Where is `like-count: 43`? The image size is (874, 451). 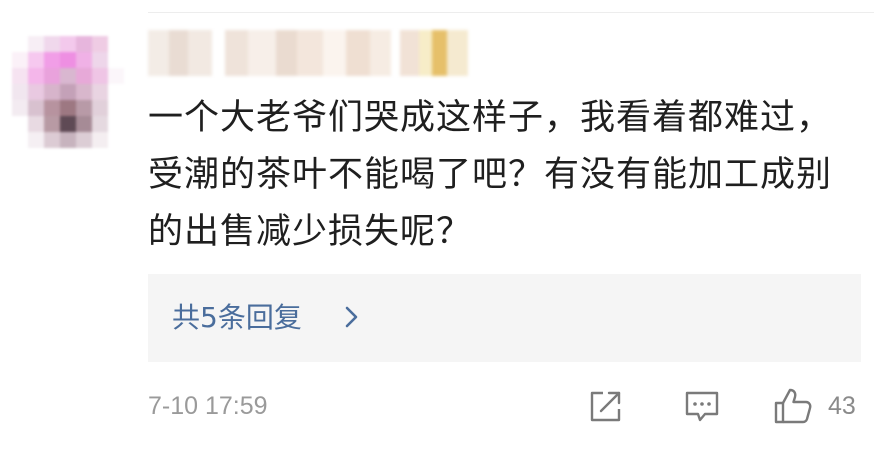 like-count: 43 is located at coordinates (842, 406).